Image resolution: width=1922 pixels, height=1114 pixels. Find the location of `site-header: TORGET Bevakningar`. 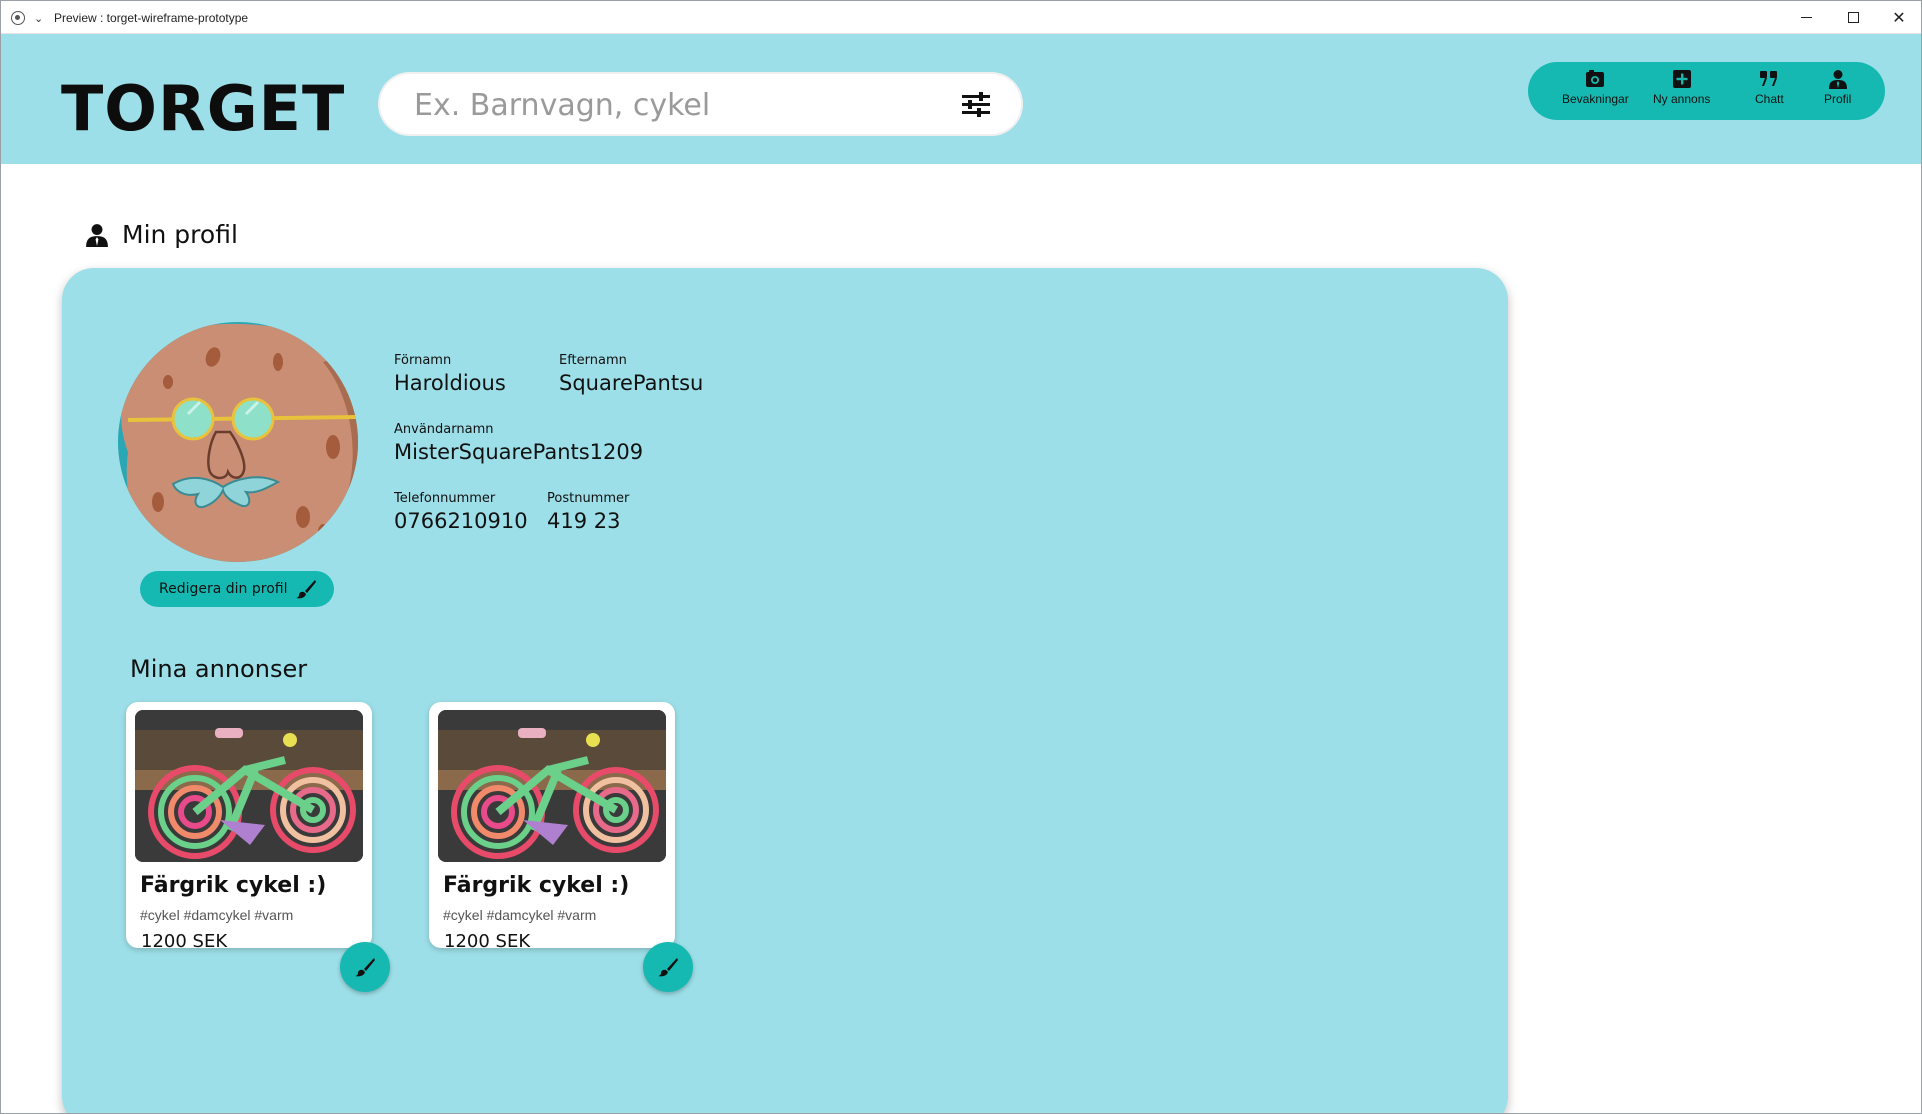

site-header: TORGET Bevakningar is located at coordinates (961, 99).